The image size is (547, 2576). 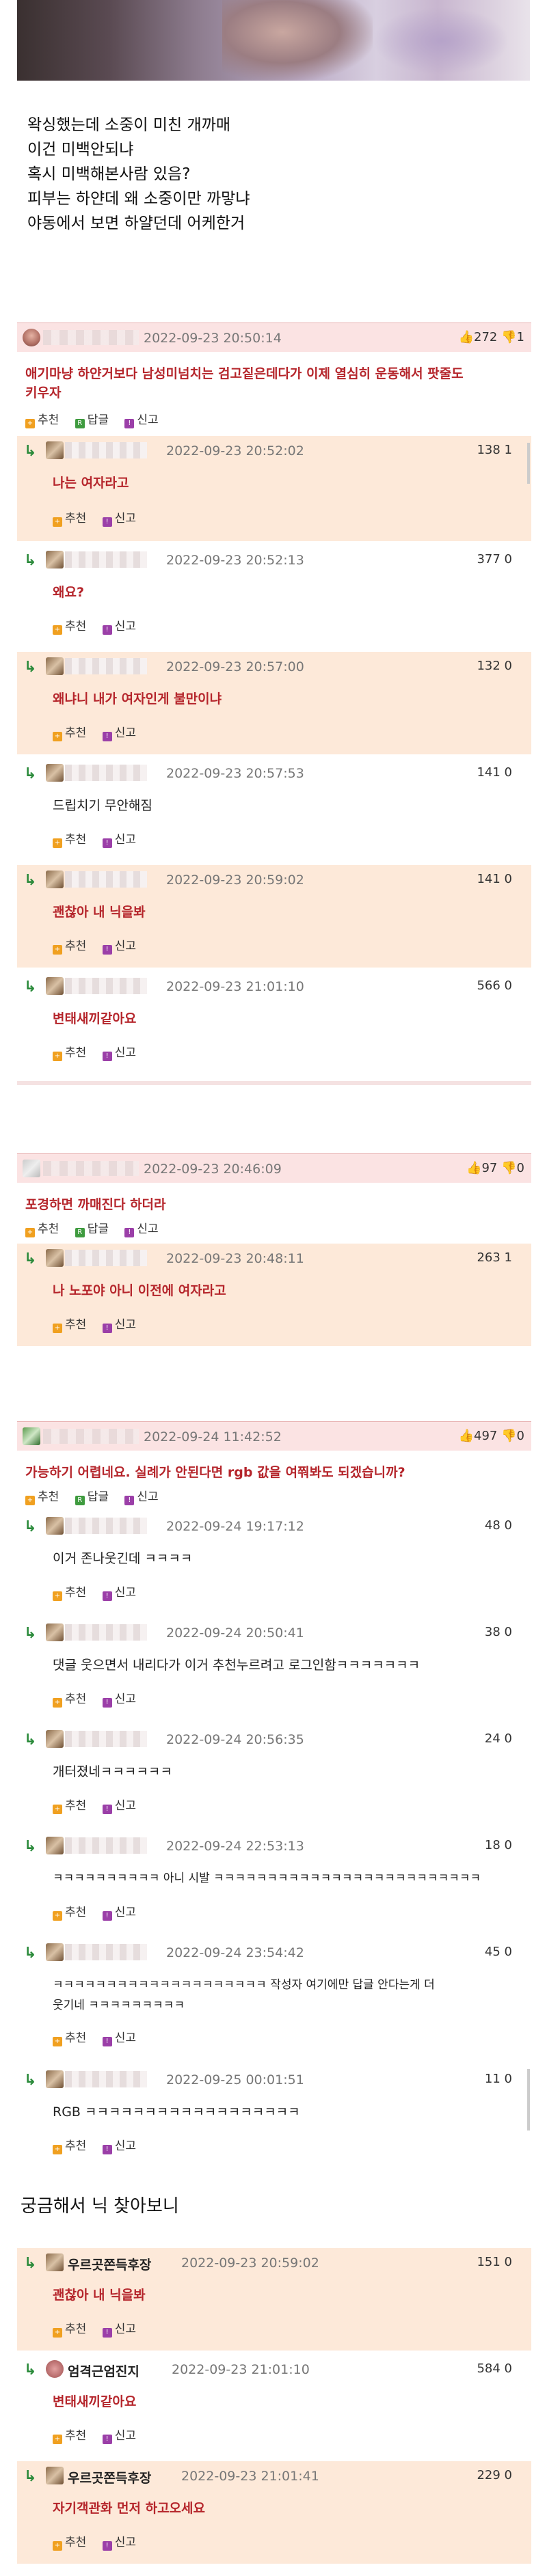 What do you see at coordinates (100, 2206) in the screenshot?
I see `section-heading: 궁금해서 닉 찾아보니` at bounding box center [100, 2206].